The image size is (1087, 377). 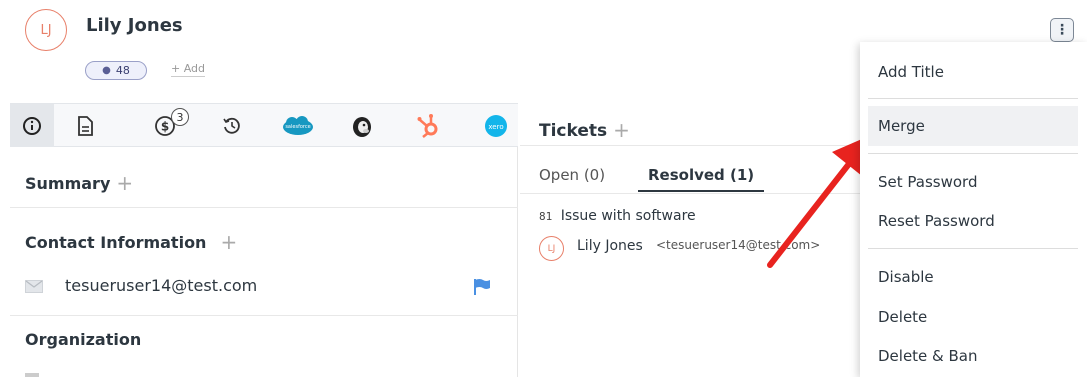 What do you see at coordinates (973, 277) in the screenshot?
I see `menu-item-disable: Disable` at bounding box center [973, 277].